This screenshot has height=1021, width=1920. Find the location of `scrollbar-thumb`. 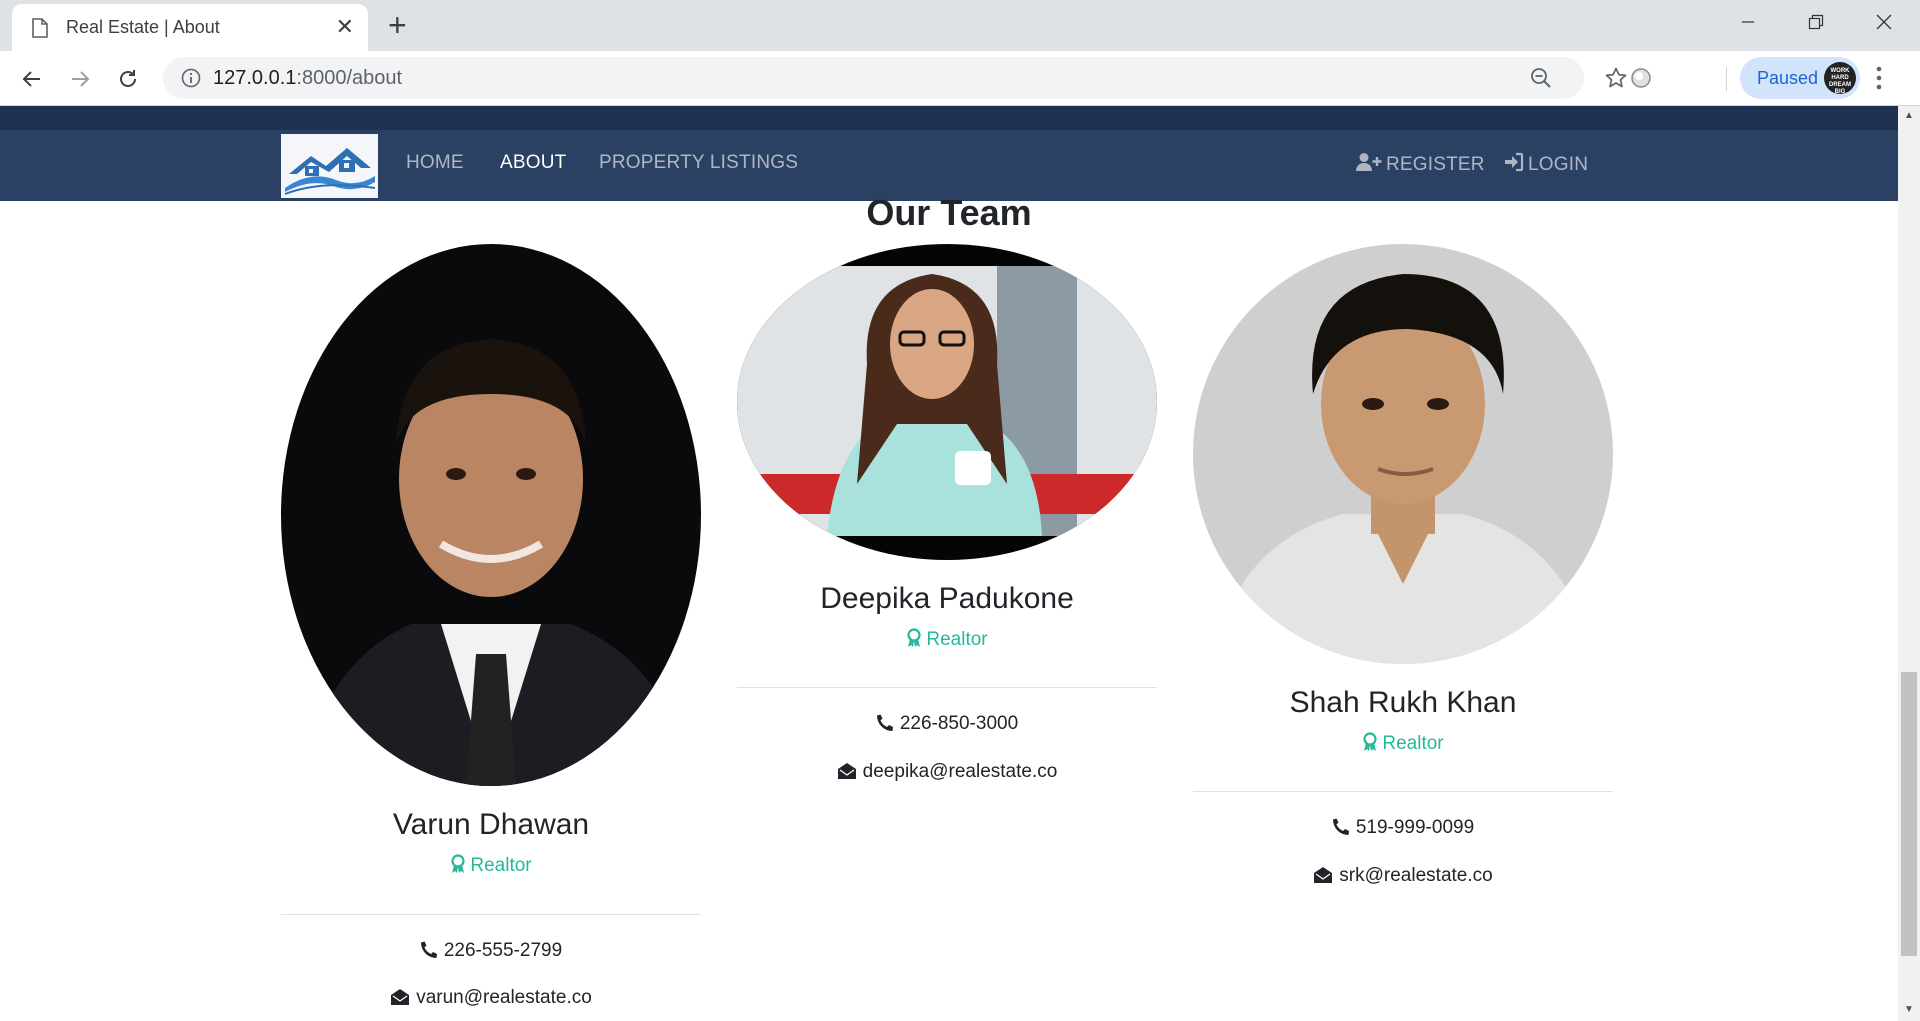

scrollbar-thumb is located at coordinates (1909, 814).